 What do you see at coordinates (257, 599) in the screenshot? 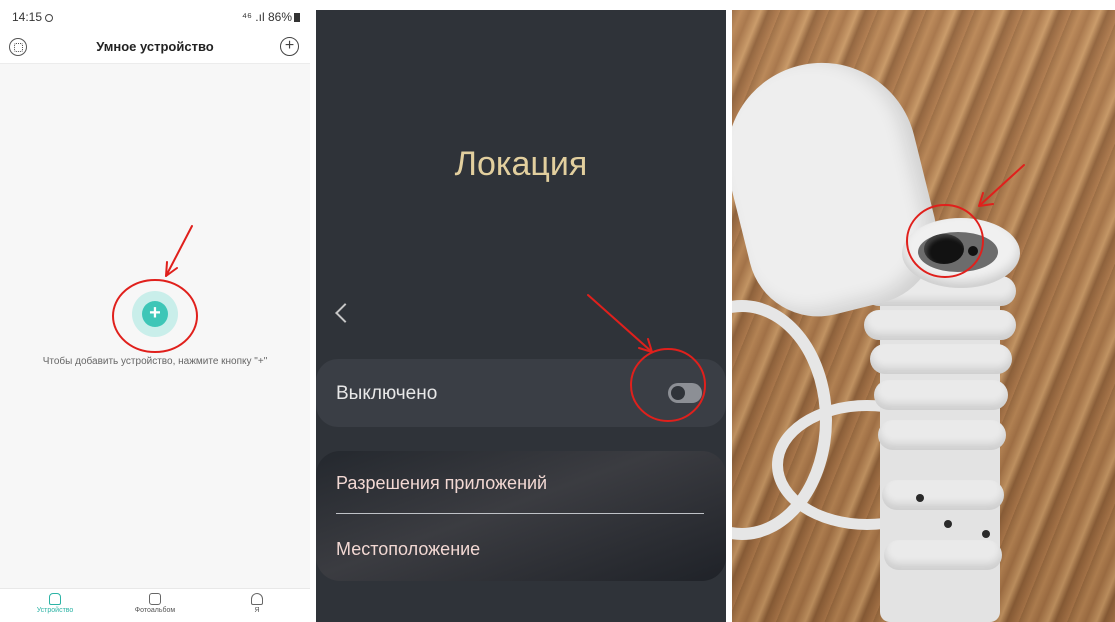
I see `person-icon` at bounding box center [257, 599].